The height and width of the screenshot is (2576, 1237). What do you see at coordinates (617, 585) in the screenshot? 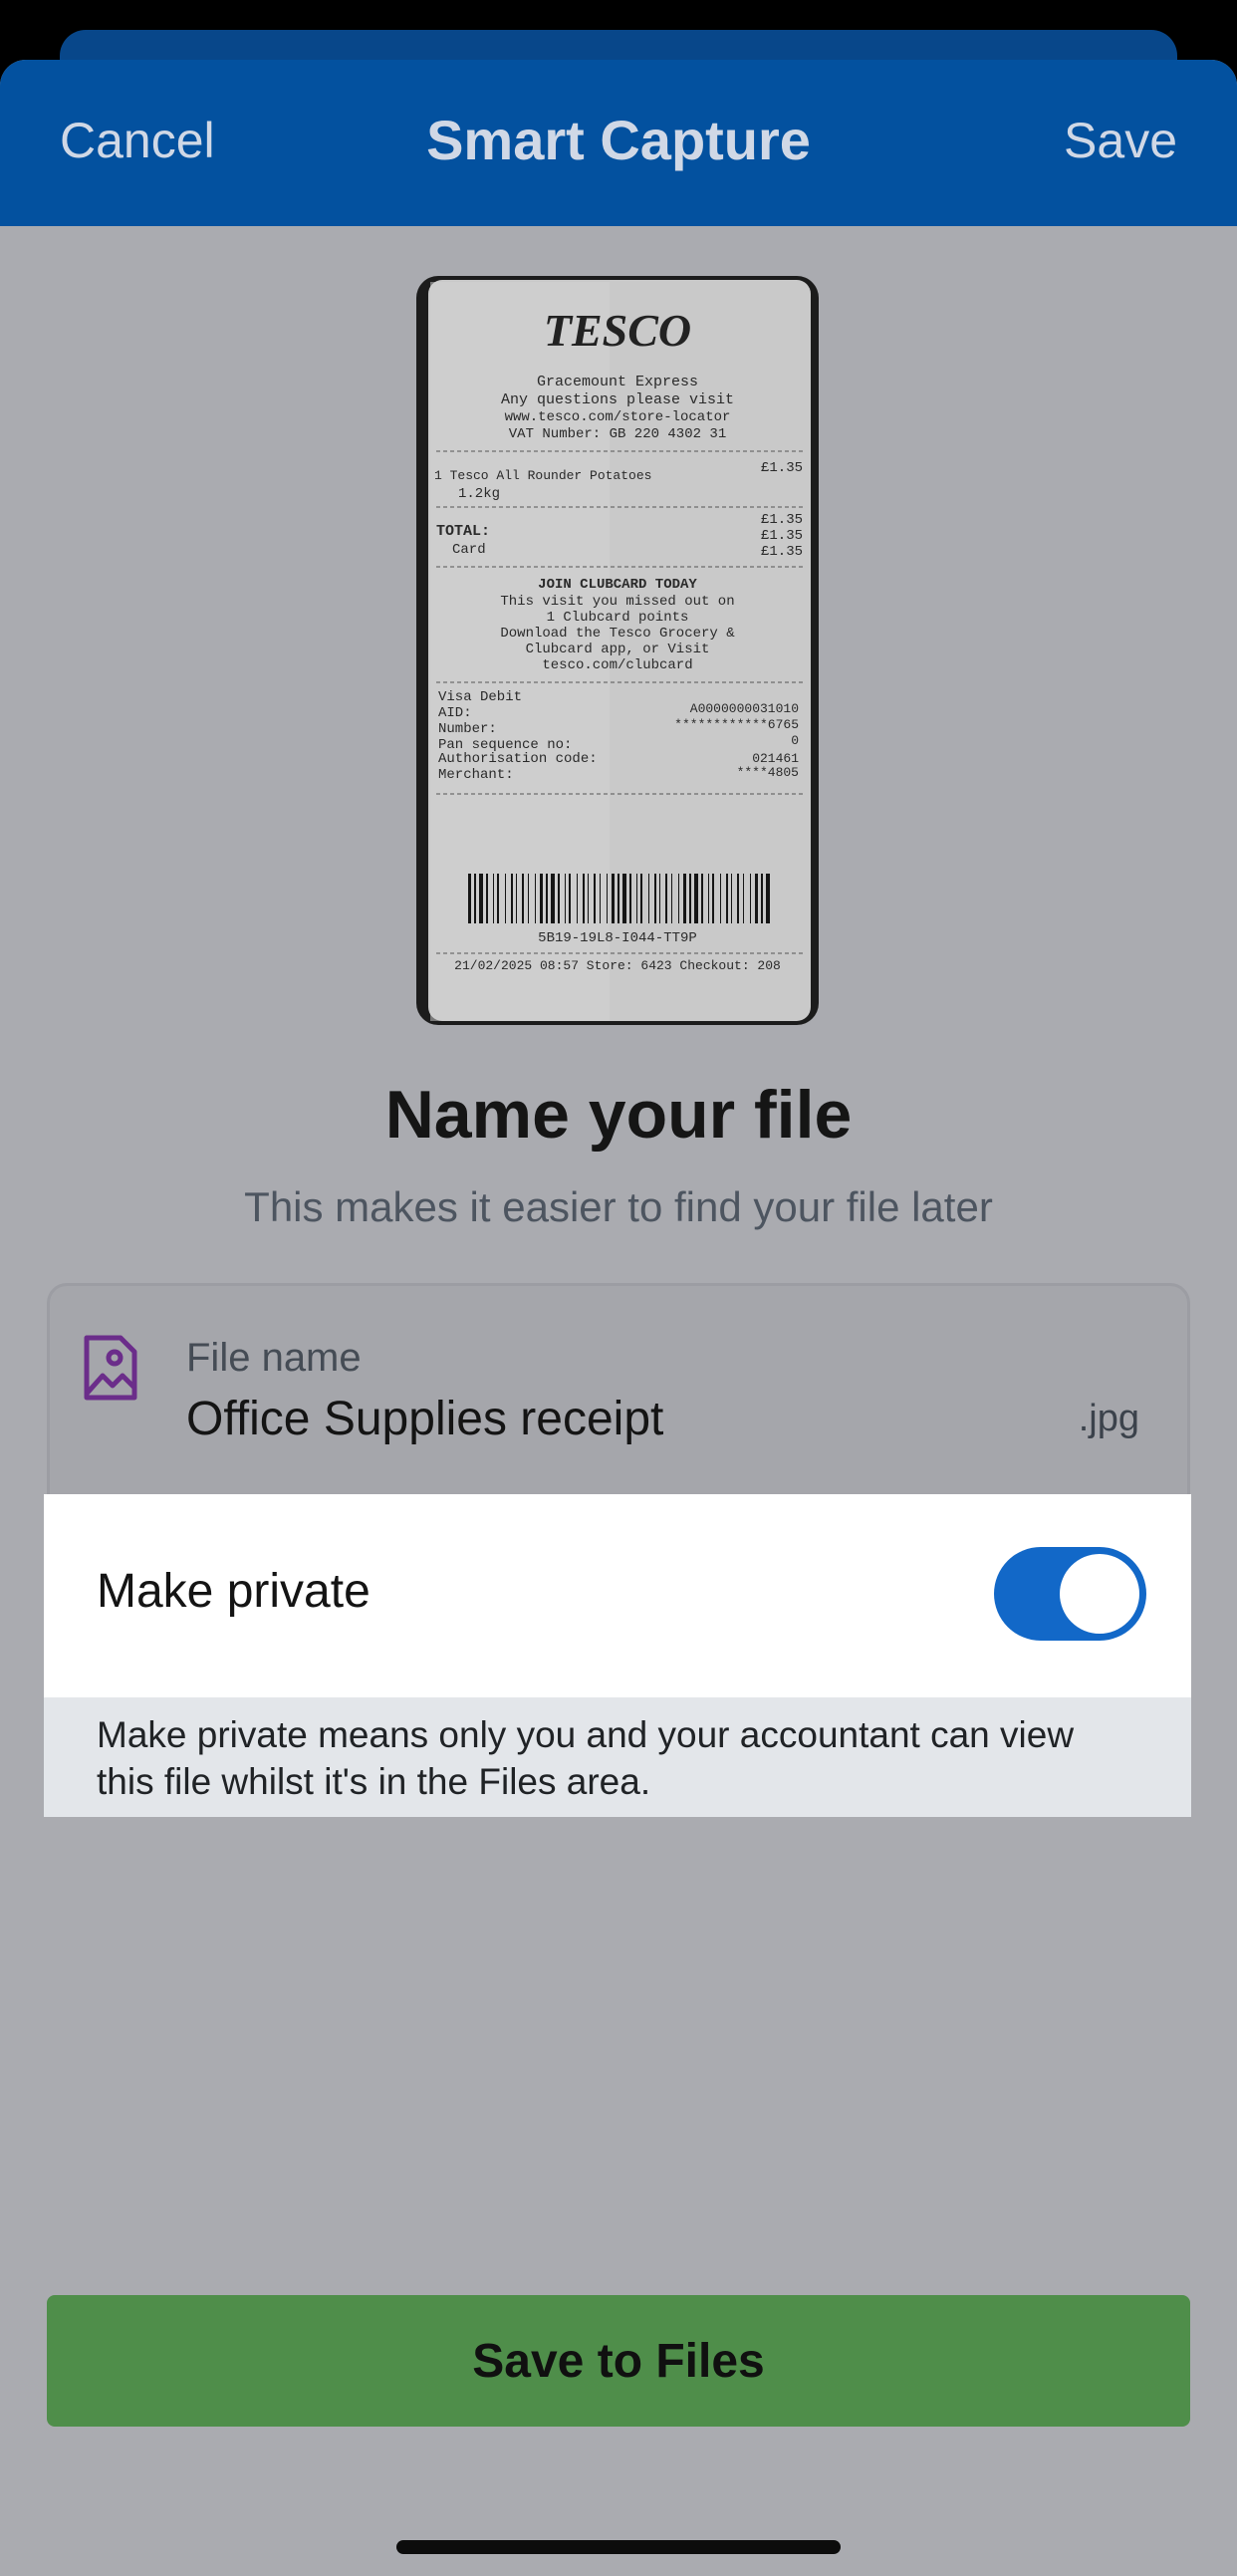
I see `receipt-clubcard-title: JOIN CLUBCARD TODAY` at bounding box center [617, 585].